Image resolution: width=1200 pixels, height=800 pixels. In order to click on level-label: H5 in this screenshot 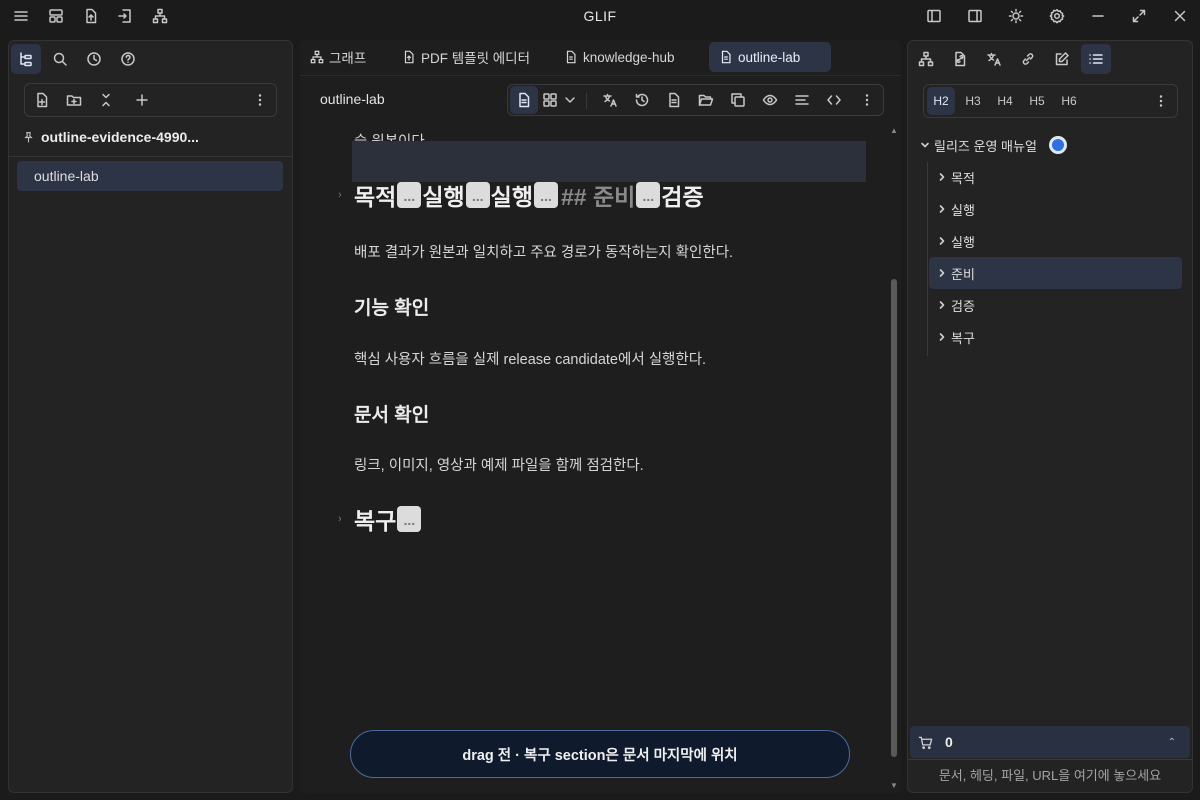, I will do `click(1037, 101)`.